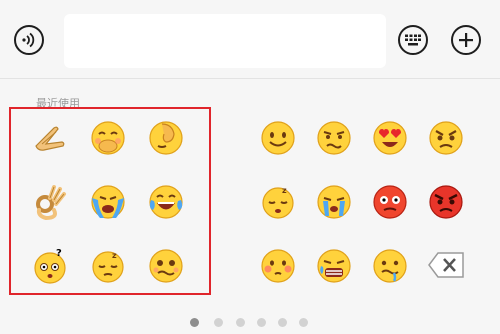  I want to click on angry-red-emoji-icon, so click(446, 202).